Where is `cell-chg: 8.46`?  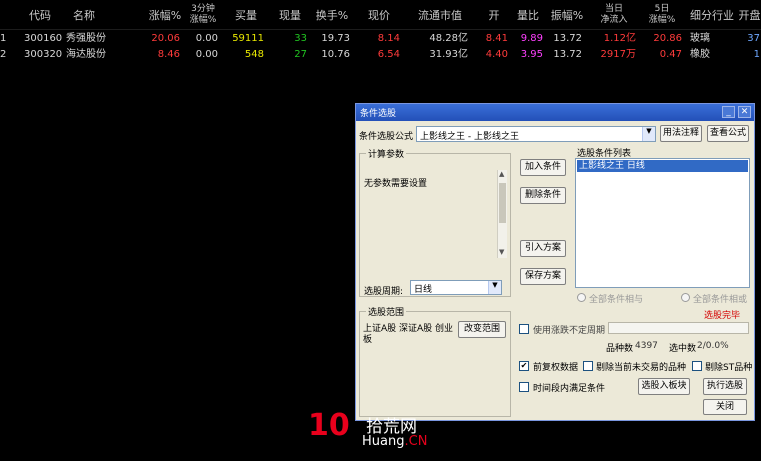
cell-chg: 8.46 is located at coordinates (168, 54).